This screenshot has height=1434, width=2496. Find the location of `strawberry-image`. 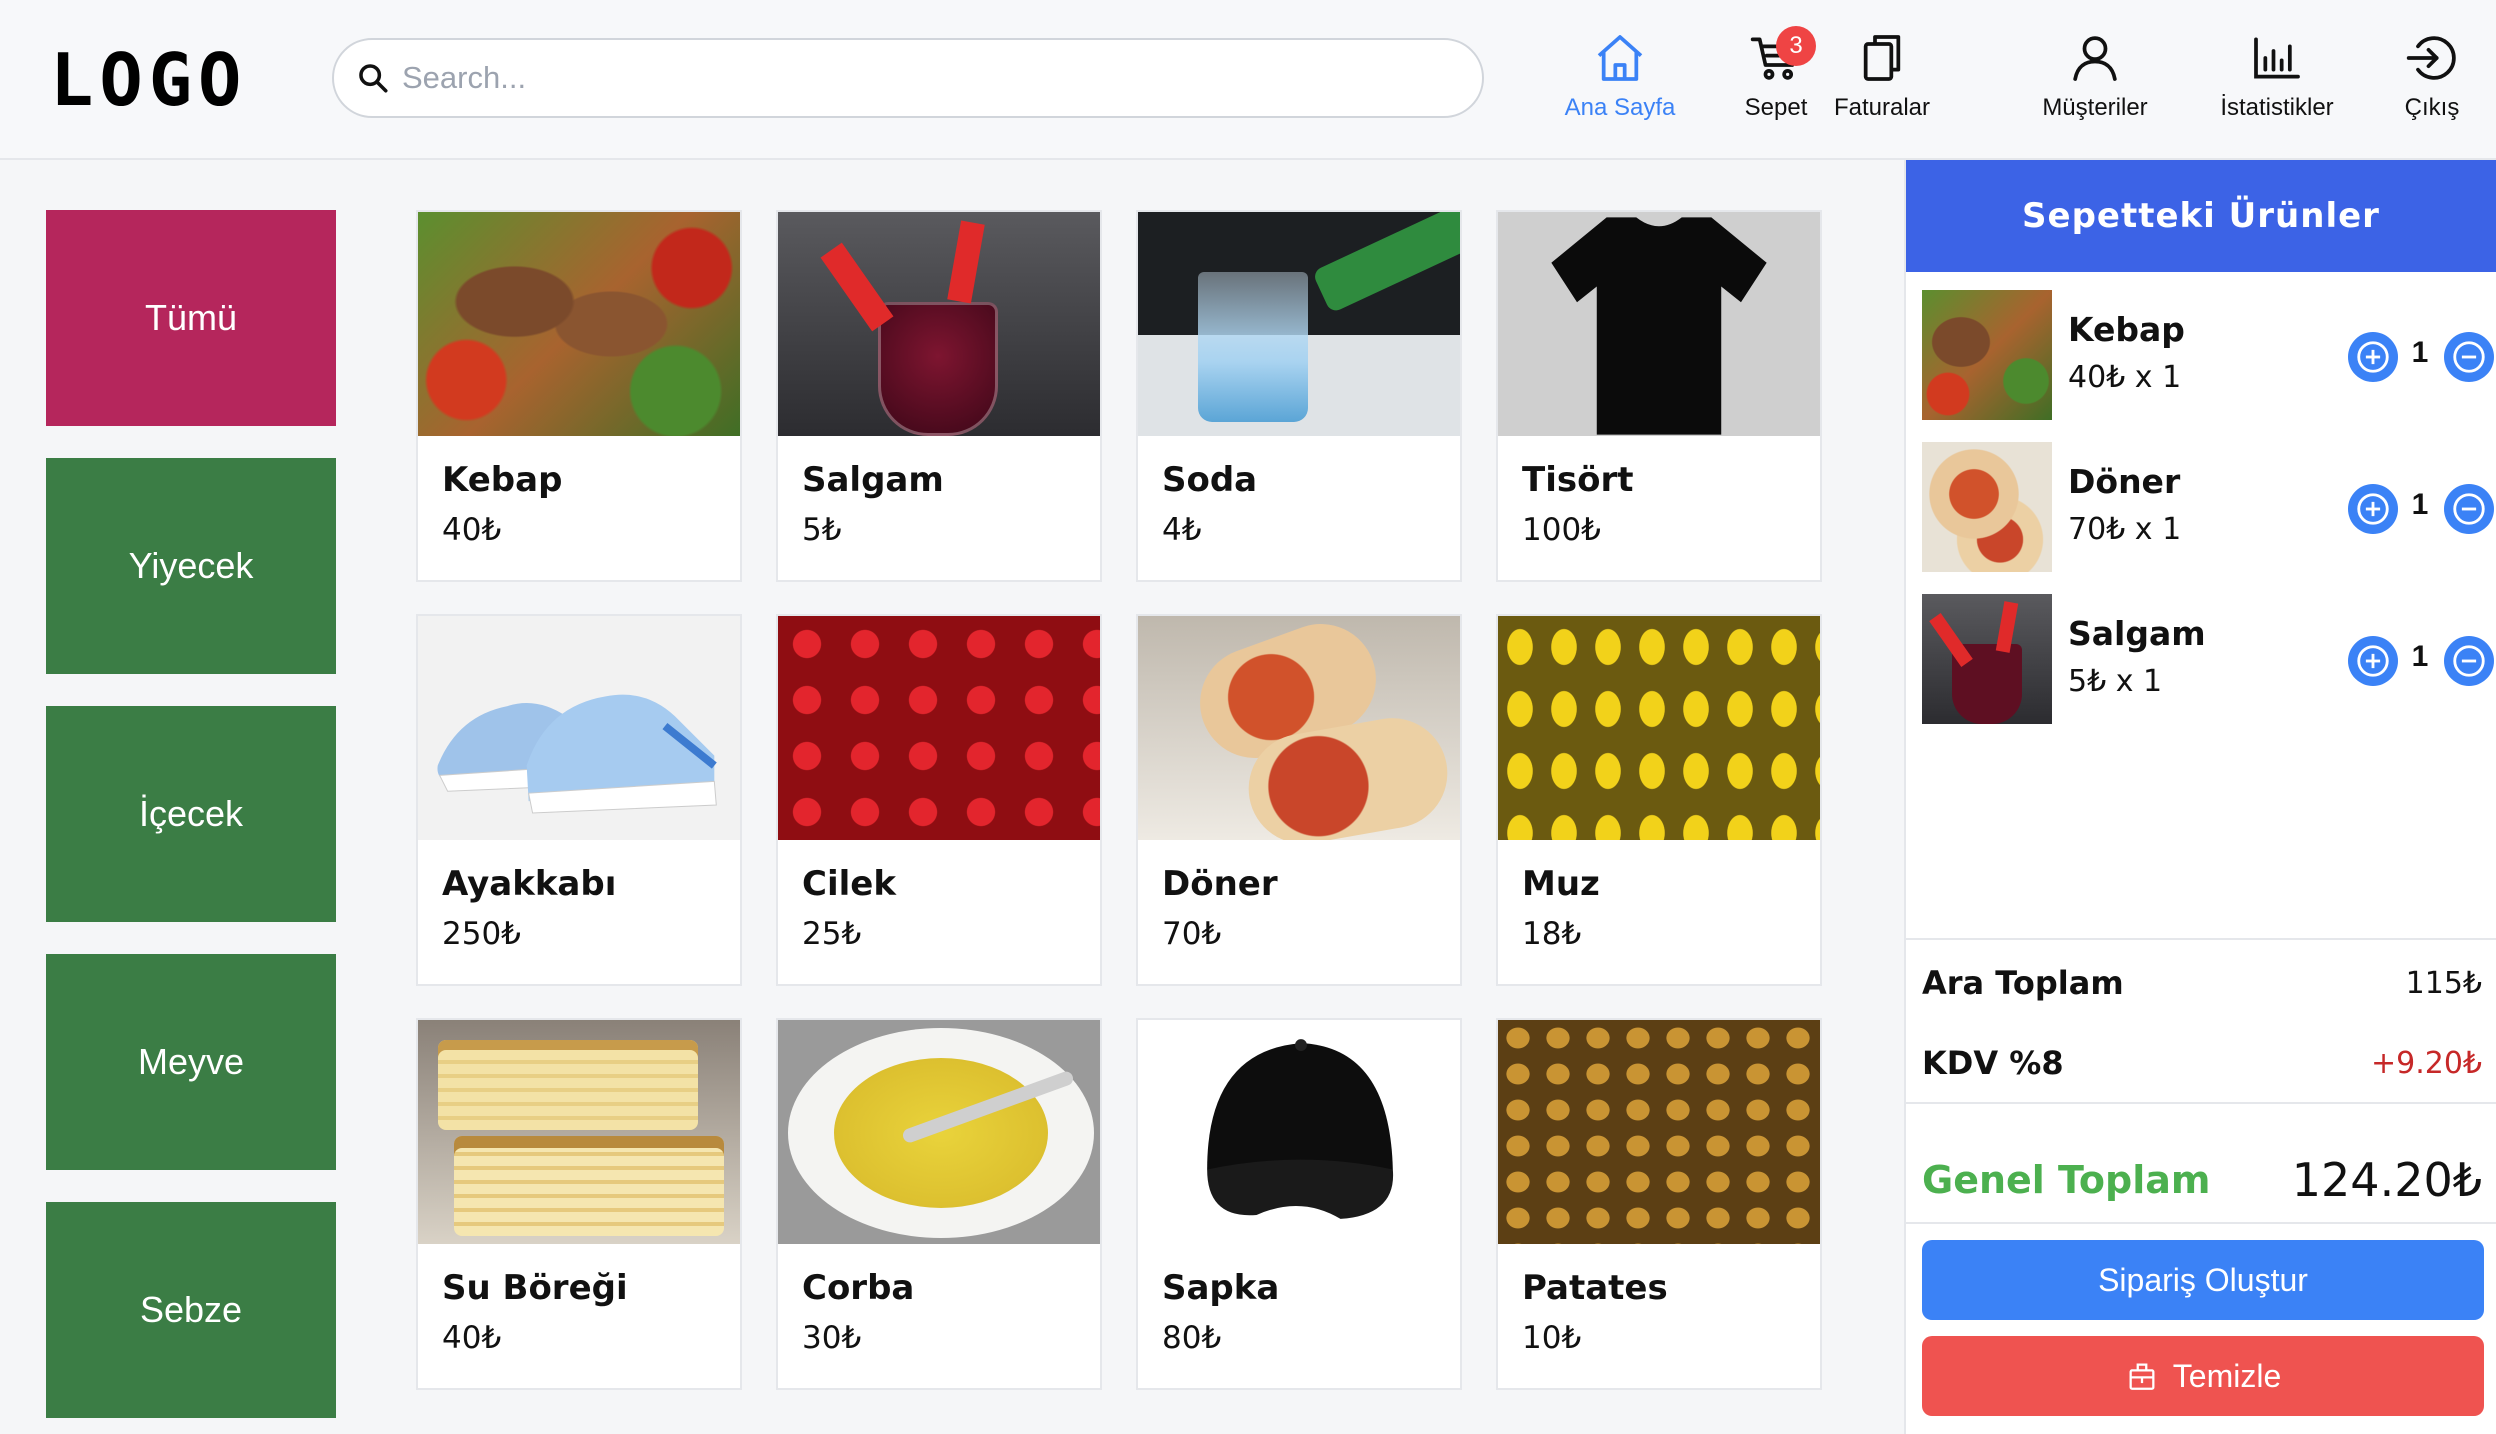

strawberry-image is located at coordinates (939, 728).